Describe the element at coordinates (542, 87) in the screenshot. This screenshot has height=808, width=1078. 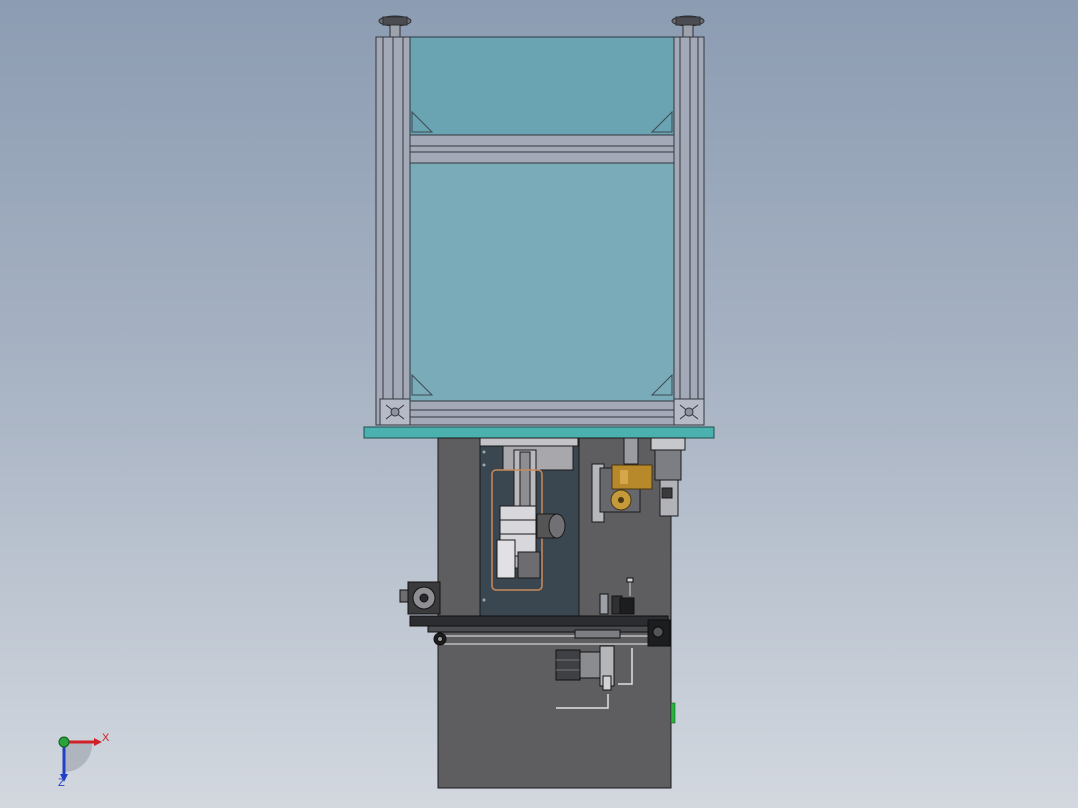
I see `glass-enclosure-upper` at that location.